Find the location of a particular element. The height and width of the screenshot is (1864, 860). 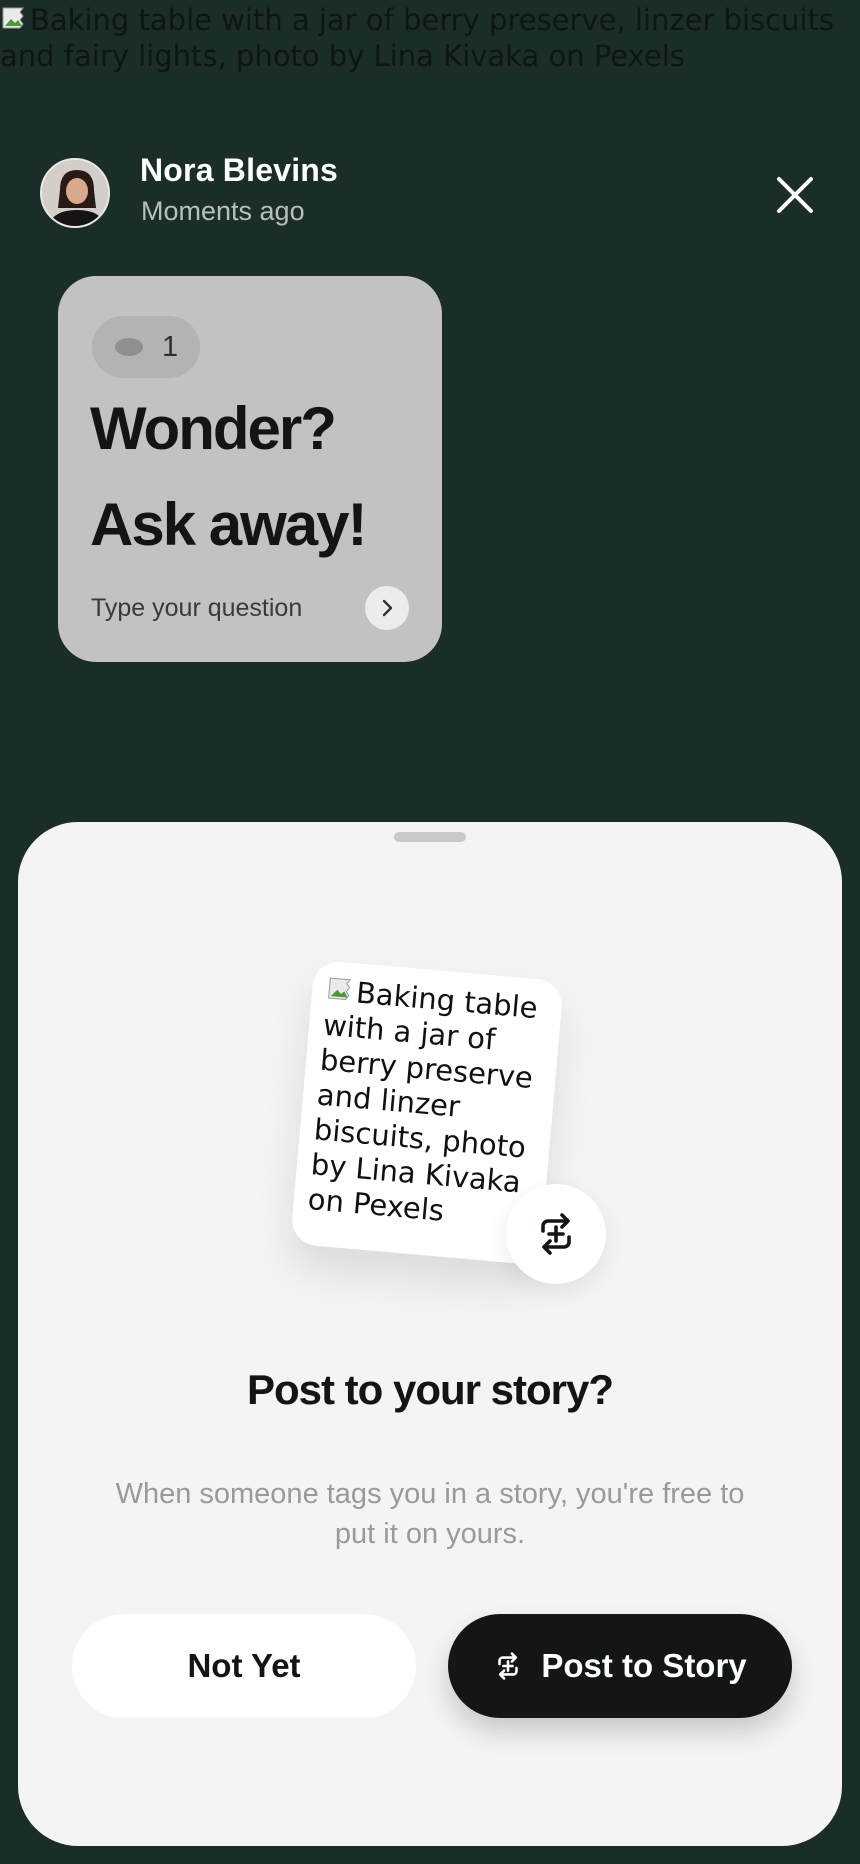

not-yet-button: Not Yet is located at coordinates (244, 1666).